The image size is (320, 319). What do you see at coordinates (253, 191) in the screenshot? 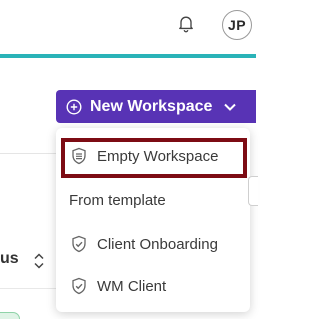
I see `partial-control` at bounding box center [253, 191].